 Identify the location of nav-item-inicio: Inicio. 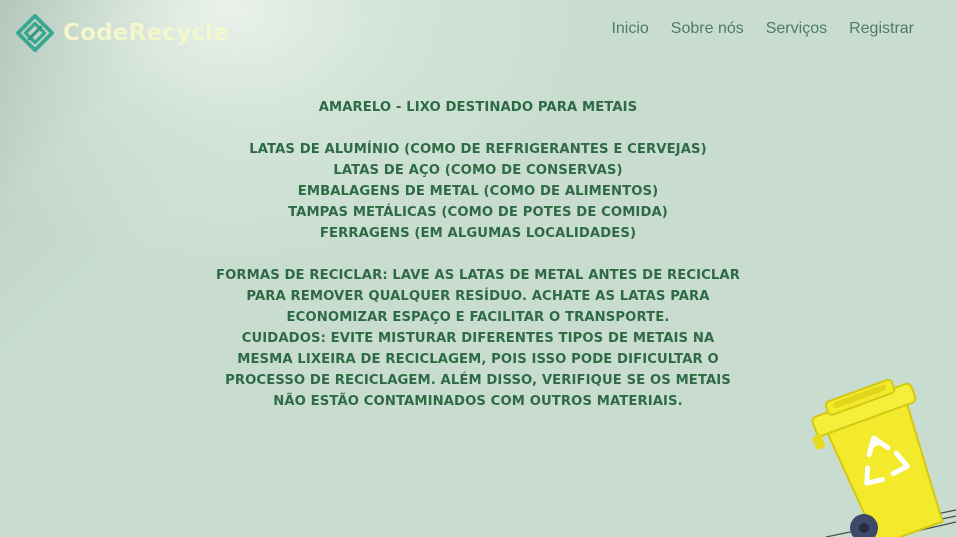
(629, 29).